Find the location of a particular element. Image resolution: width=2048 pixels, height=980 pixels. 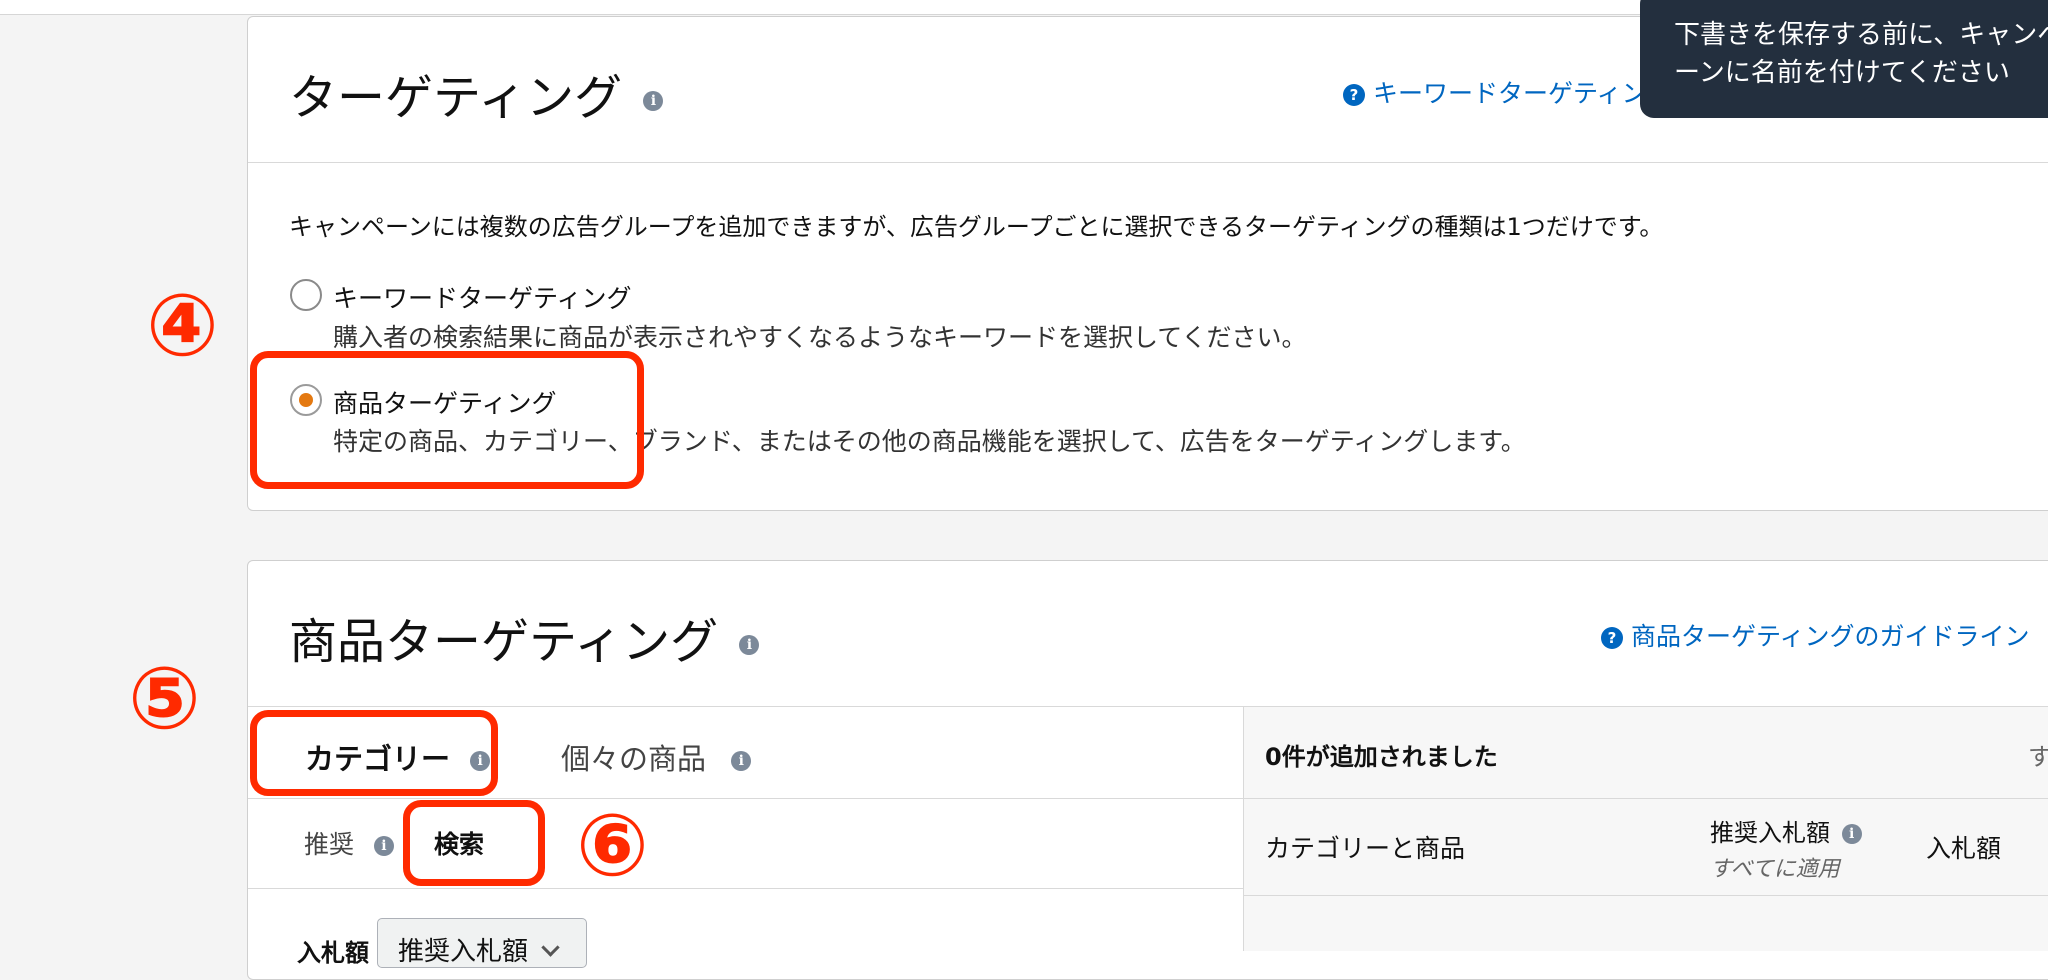

toast-notification: 下書きを保存する前に、キャンペーンに名前を付けてください is located at coordinates (1844, 59).